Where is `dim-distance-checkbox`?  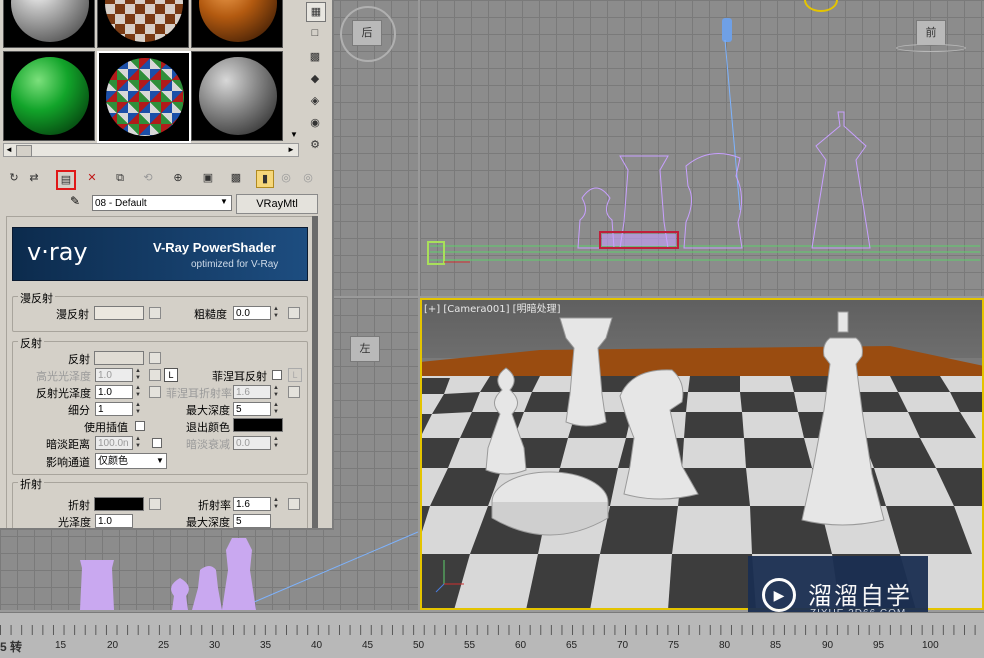
dim-distance-checkbox is located at coordinates (157, 443).